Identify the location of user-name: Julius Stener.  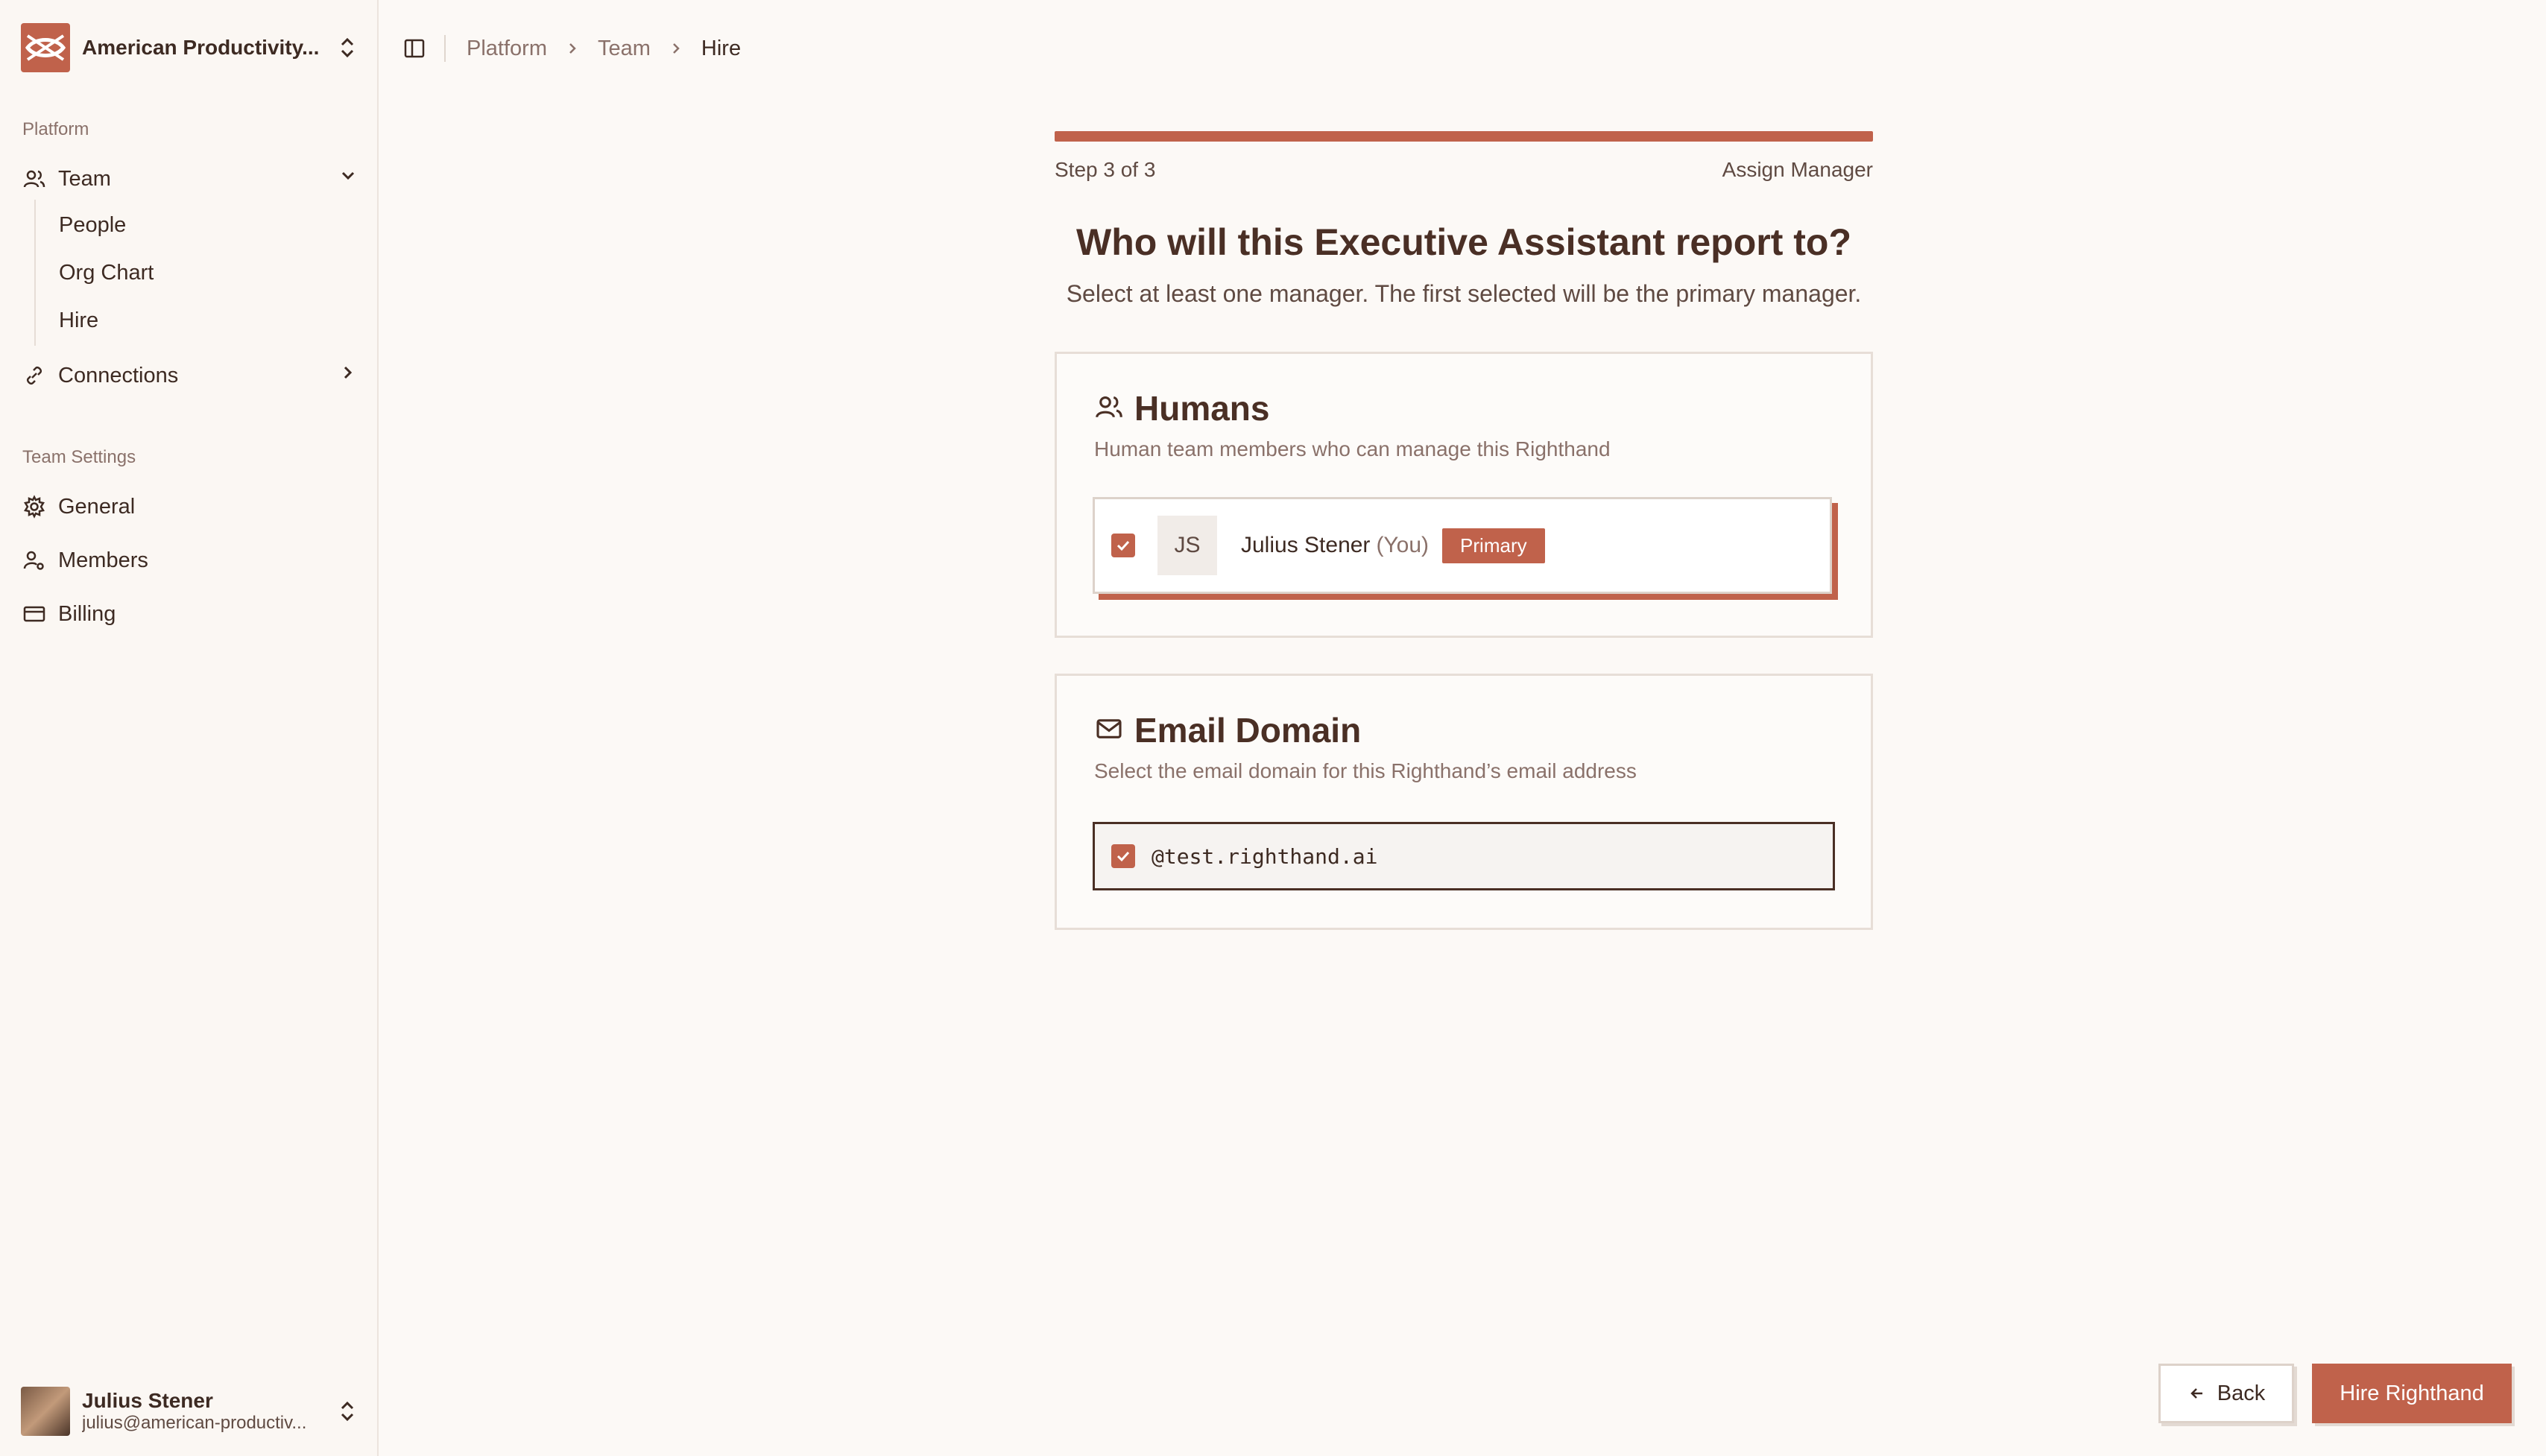
(147, 1400).